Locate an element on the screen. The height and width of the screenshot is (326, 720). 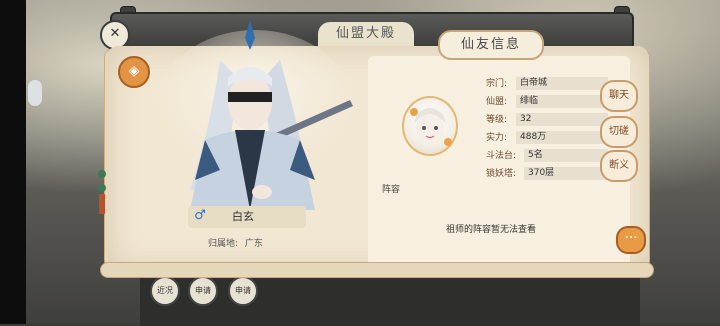
field-label-level: 等级: is located at coordinates (497, 120).